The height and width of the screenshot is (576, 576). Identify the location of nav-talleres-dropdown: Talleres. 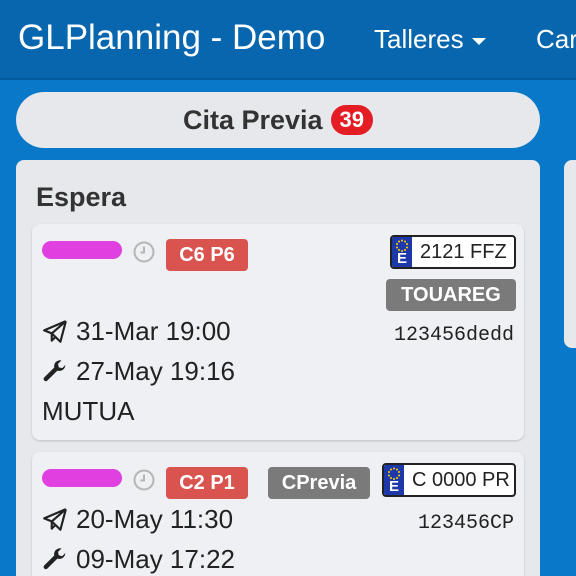
(430, 39).